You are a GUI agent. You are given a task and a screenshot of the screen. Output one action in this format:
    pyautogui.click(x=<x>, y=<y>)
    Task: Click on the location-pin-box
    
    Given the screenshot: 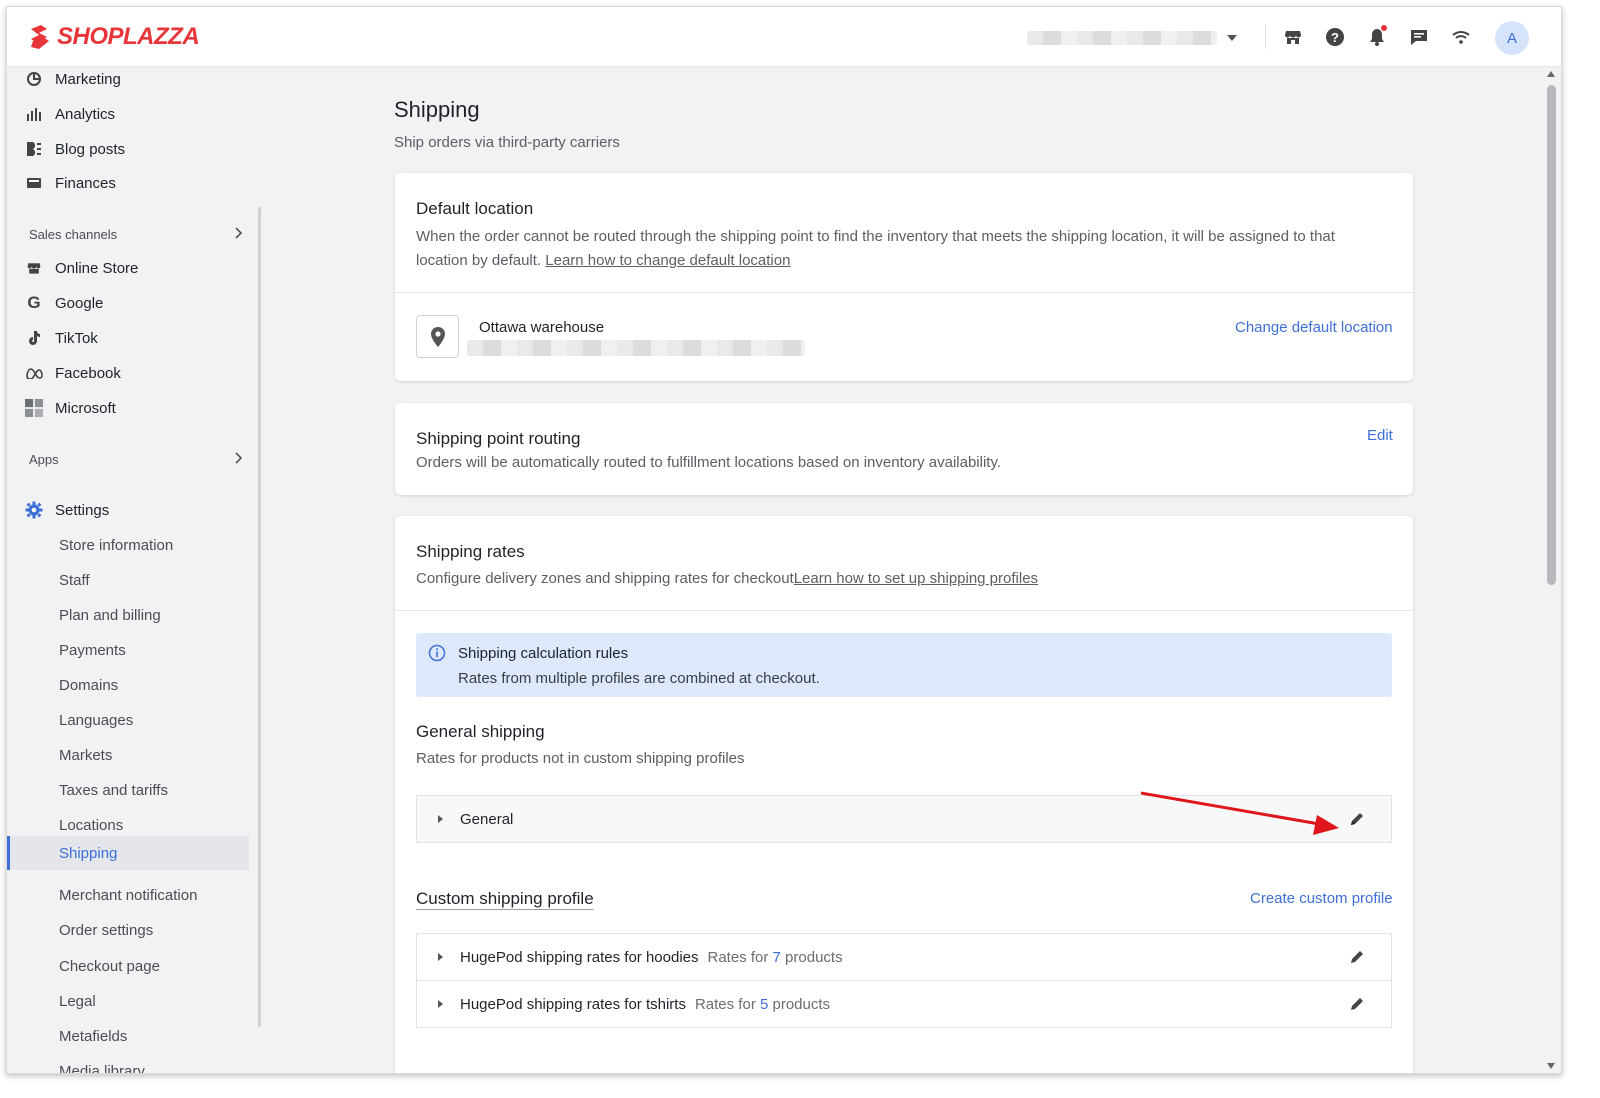 What is the action you would take?
    pyautogui.click(x=437, y=336)
    